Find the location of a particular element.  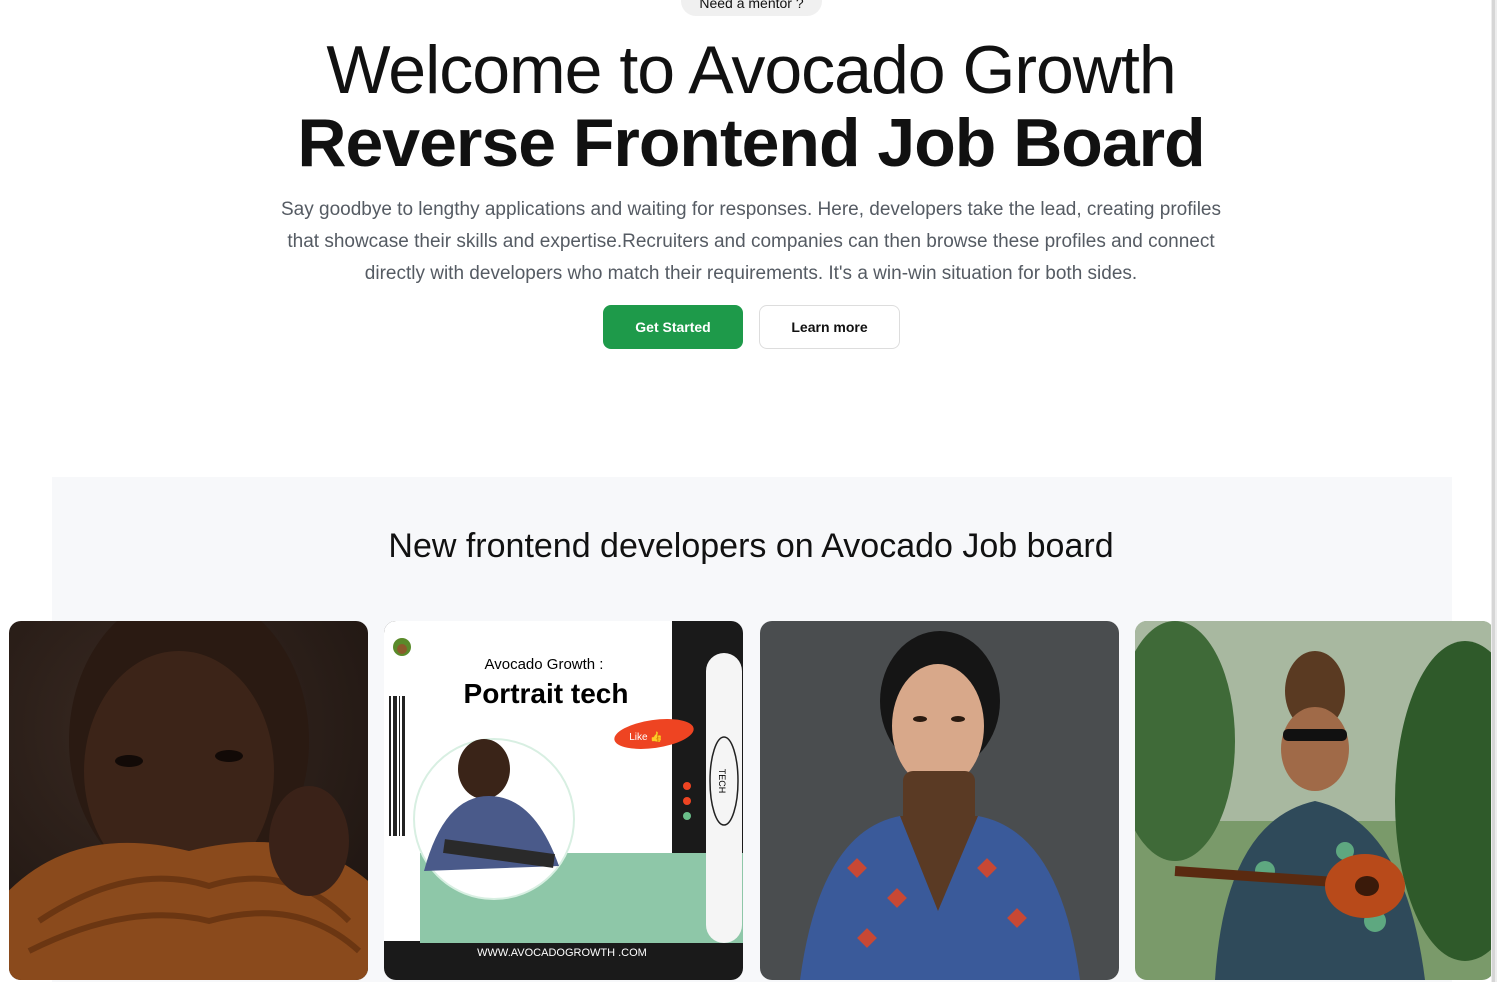

learn-more-button: Learn more is located at coordinates (829, 327).